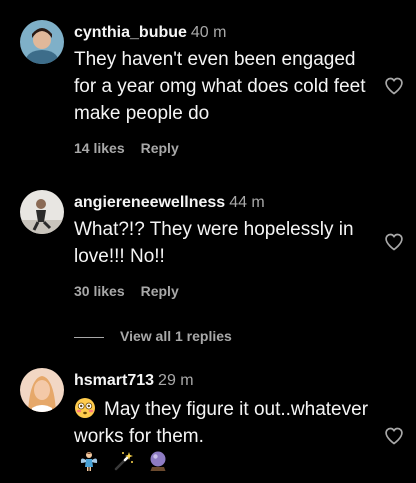 The image size is (416, 483). I want to click on username: cynthia_bubue, so click(130, 32).